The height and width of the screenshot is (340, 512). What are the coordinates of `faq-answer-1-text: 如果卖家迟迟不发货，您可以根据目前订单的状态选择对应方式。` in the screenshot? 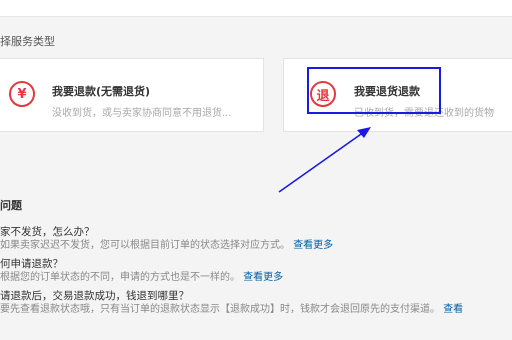 It's located at (145, 245).